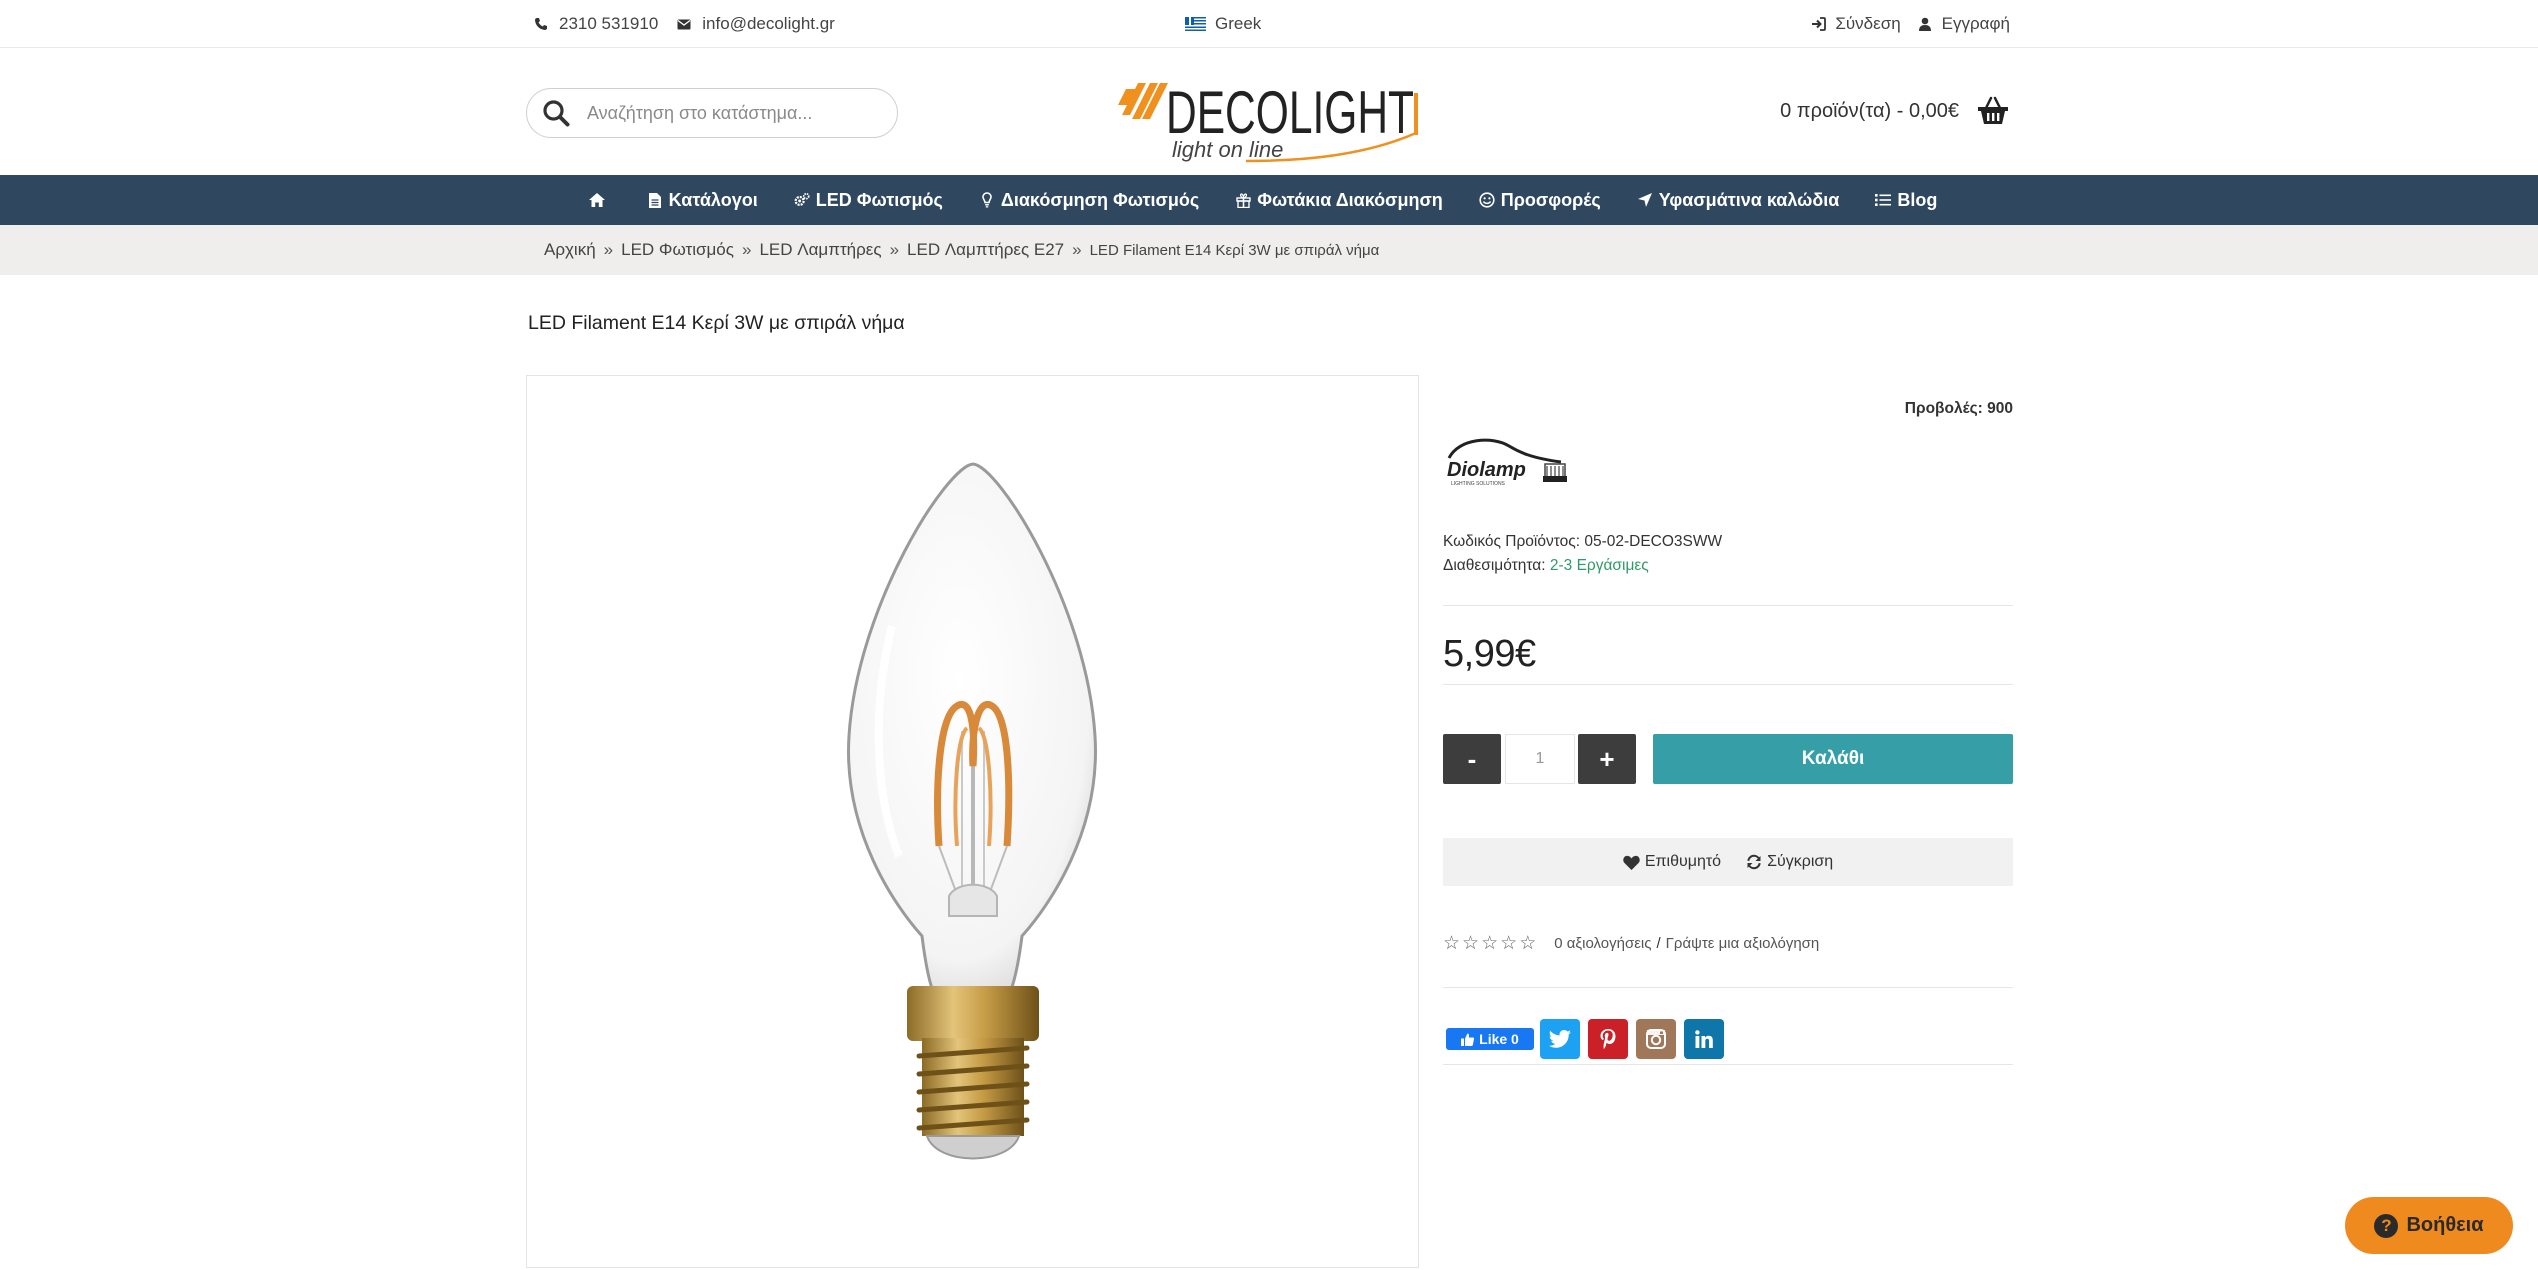  I want to click on register-link: Εγγραφή, so click(1976, 24).